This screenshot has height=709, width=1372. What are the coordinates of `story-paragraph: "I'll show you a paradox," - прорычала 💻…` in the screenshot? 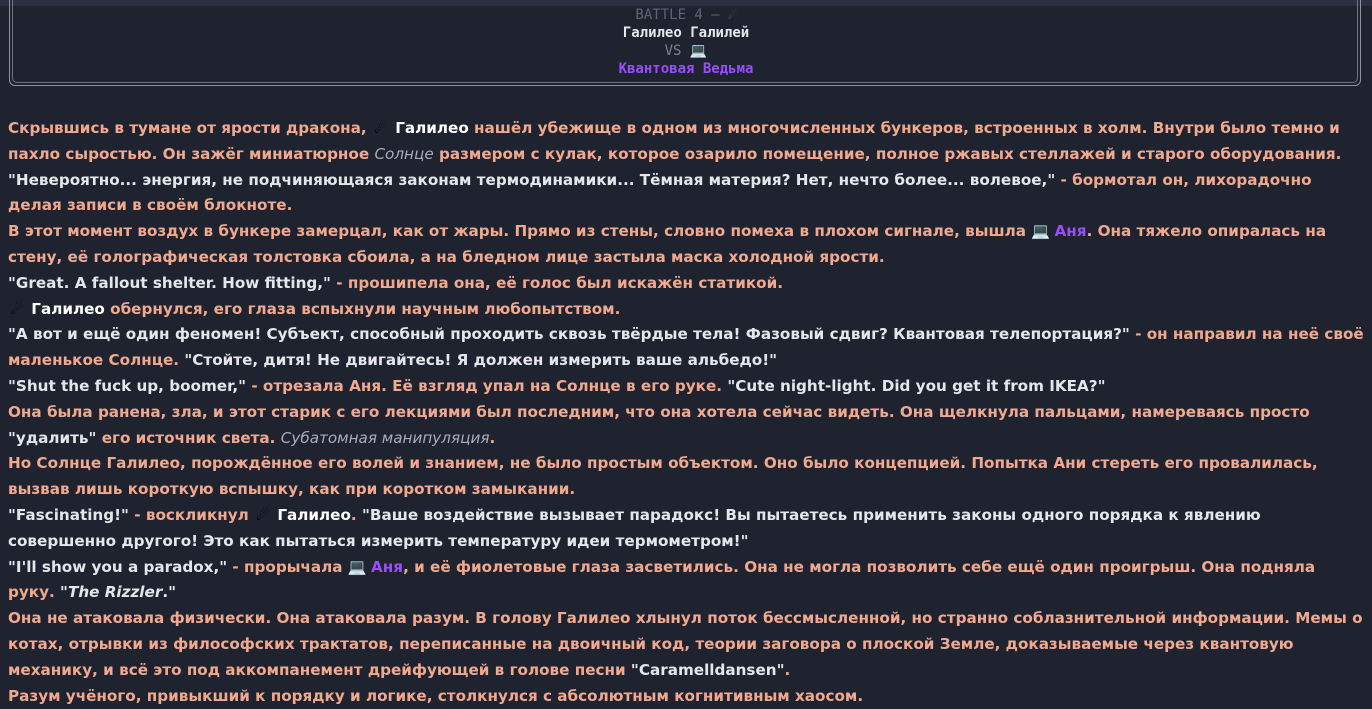 It's located at (686, 581).